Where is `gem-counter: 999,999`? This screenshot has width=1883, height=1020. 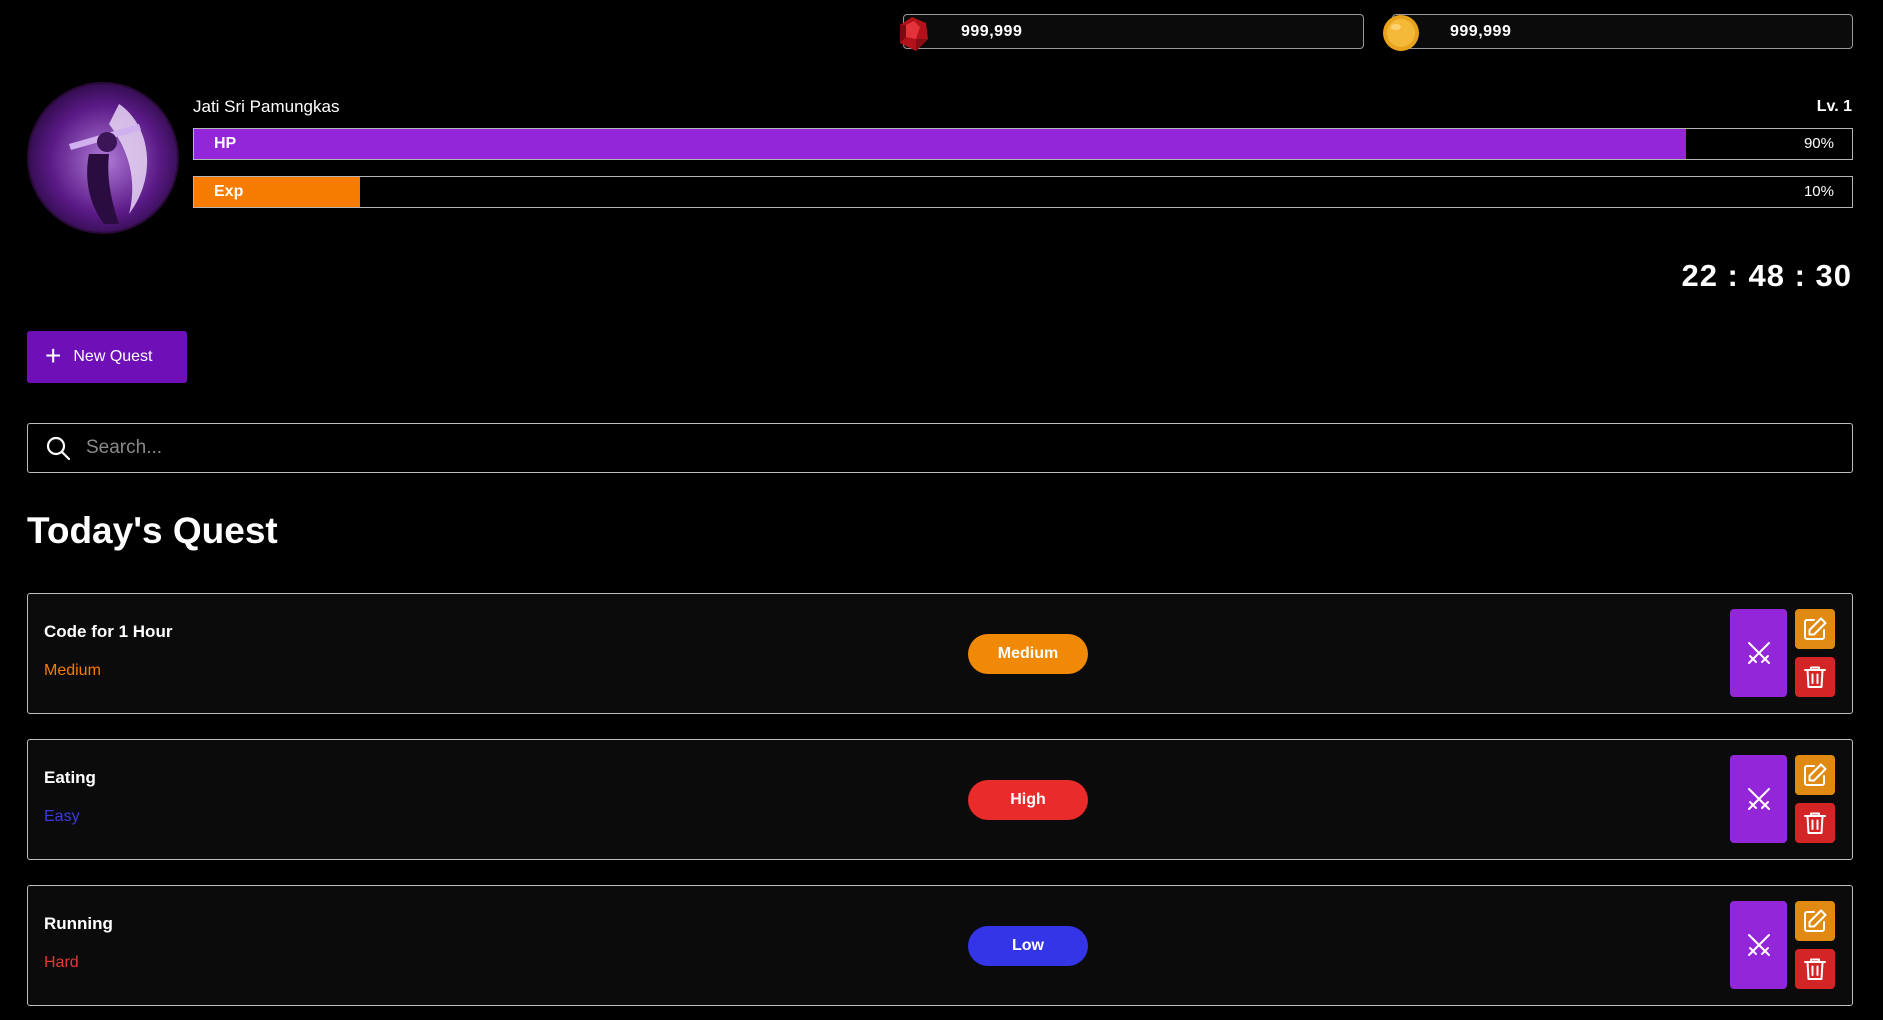
gem-counter: 999,999 is located at coordinates (1132, 32).